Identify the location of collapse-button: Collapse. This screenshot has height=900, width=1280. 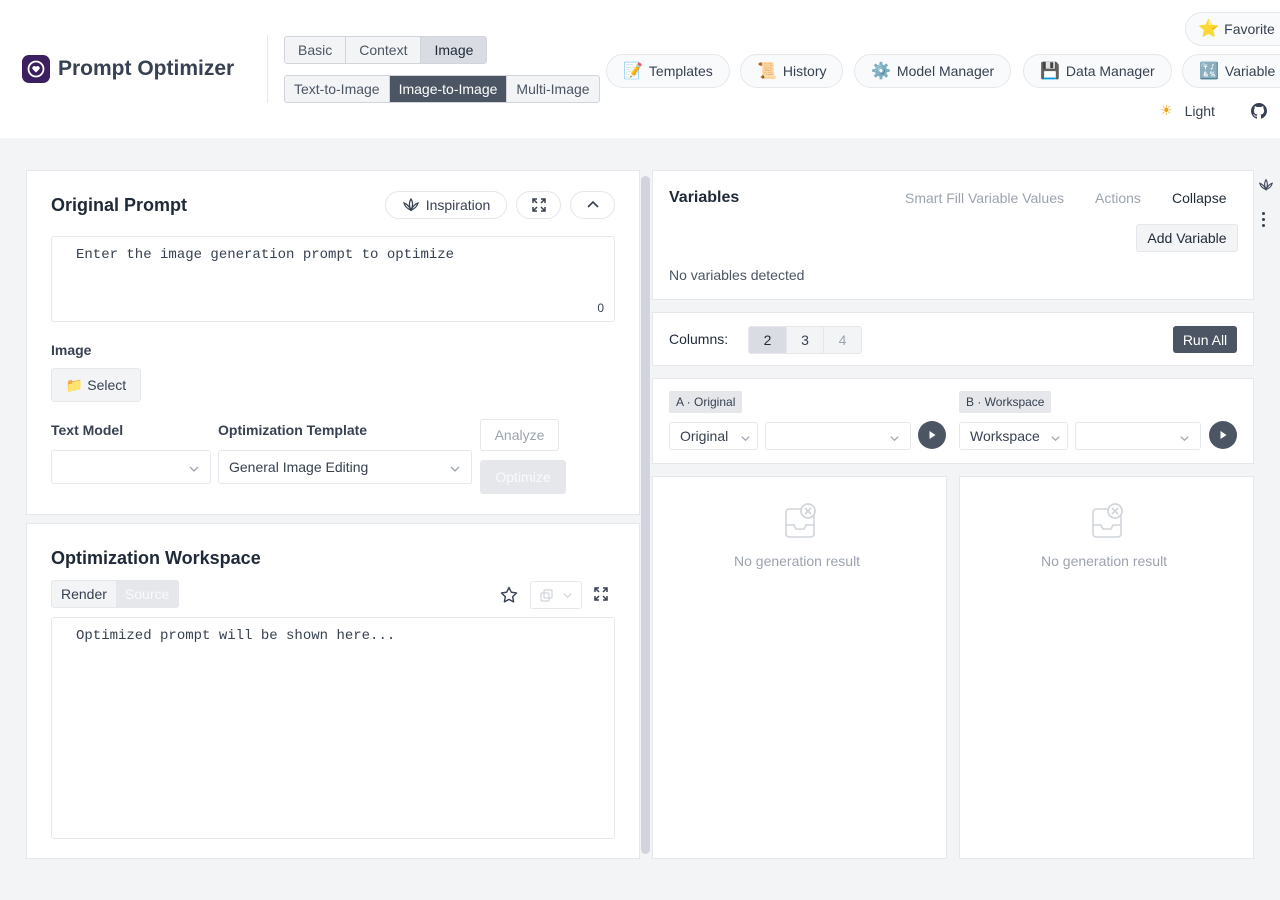
(1199, 198).